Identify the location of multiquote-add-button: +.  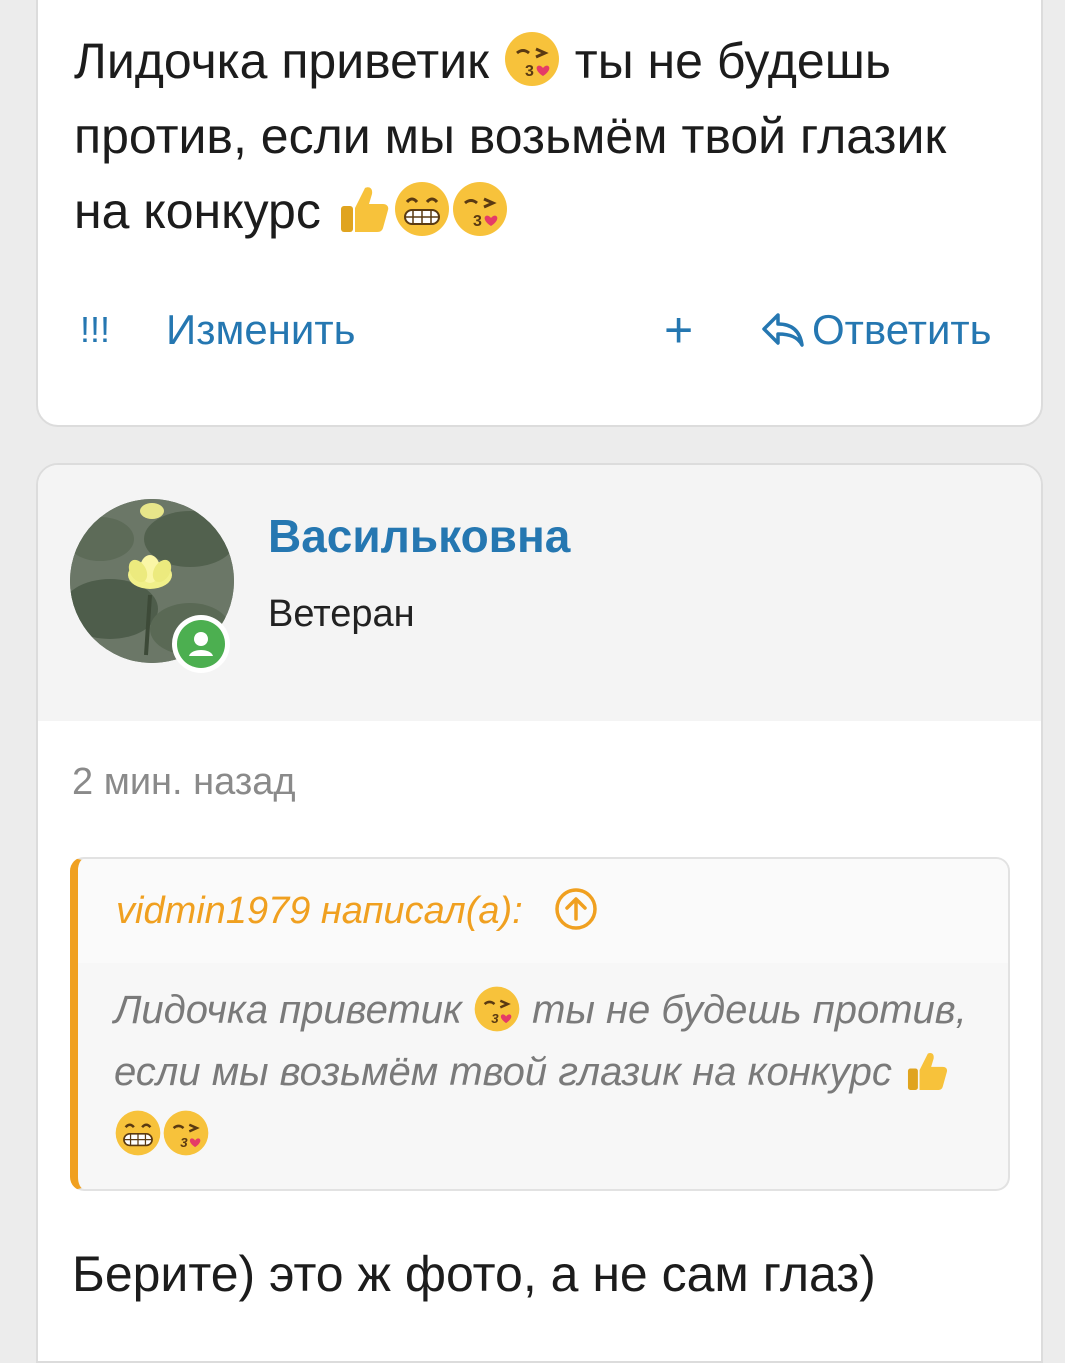
(678, 330).